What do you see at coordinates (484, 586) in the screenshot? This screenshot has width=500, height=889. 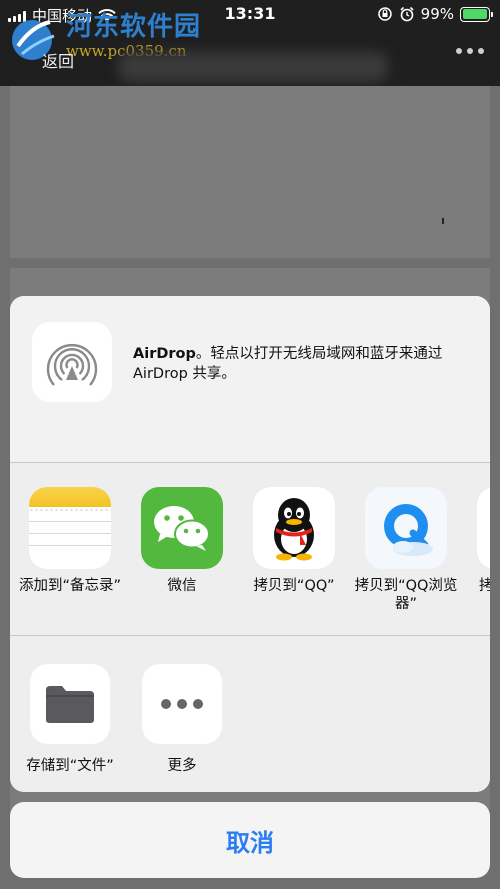 I see `app-label: 拷` at bounding box center [484, 586].